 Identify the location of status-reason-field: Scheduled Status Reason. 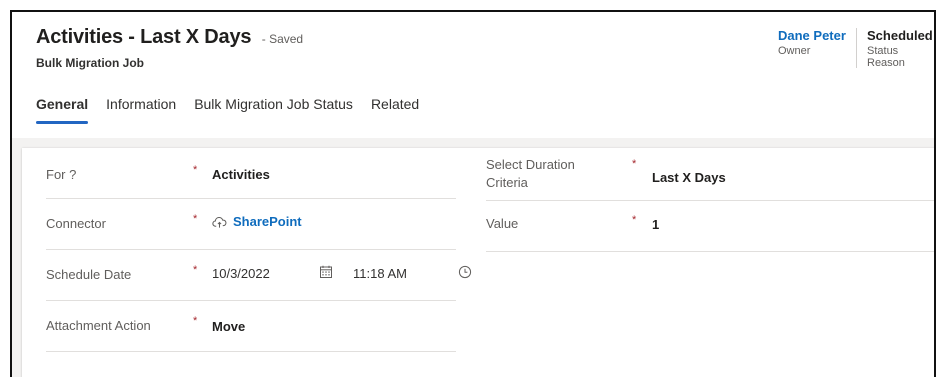
(895, 48).